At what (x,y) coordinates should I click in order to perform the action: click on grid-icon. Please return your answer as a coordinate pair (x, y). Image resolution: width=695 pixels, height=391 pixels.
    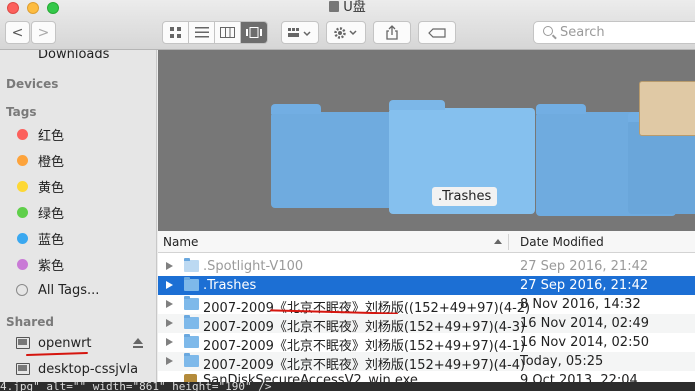
    Looking at the image, I should click on (175, 32).